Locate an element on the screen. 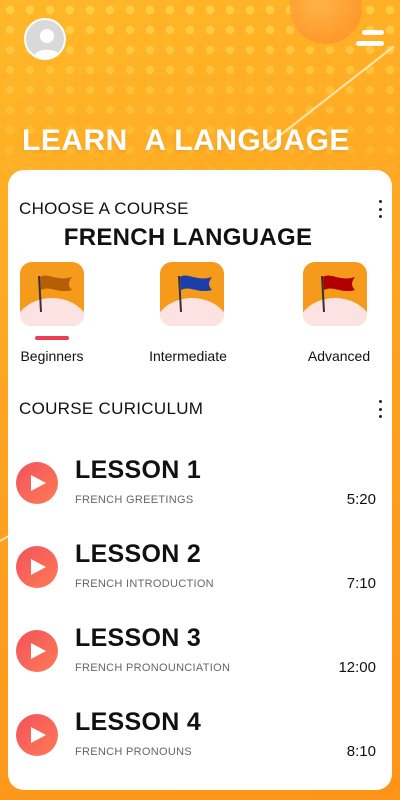 The width and height of the screenshot is (400, 800). level-advanced-label: Advanced is located at coordinates (339, 356).